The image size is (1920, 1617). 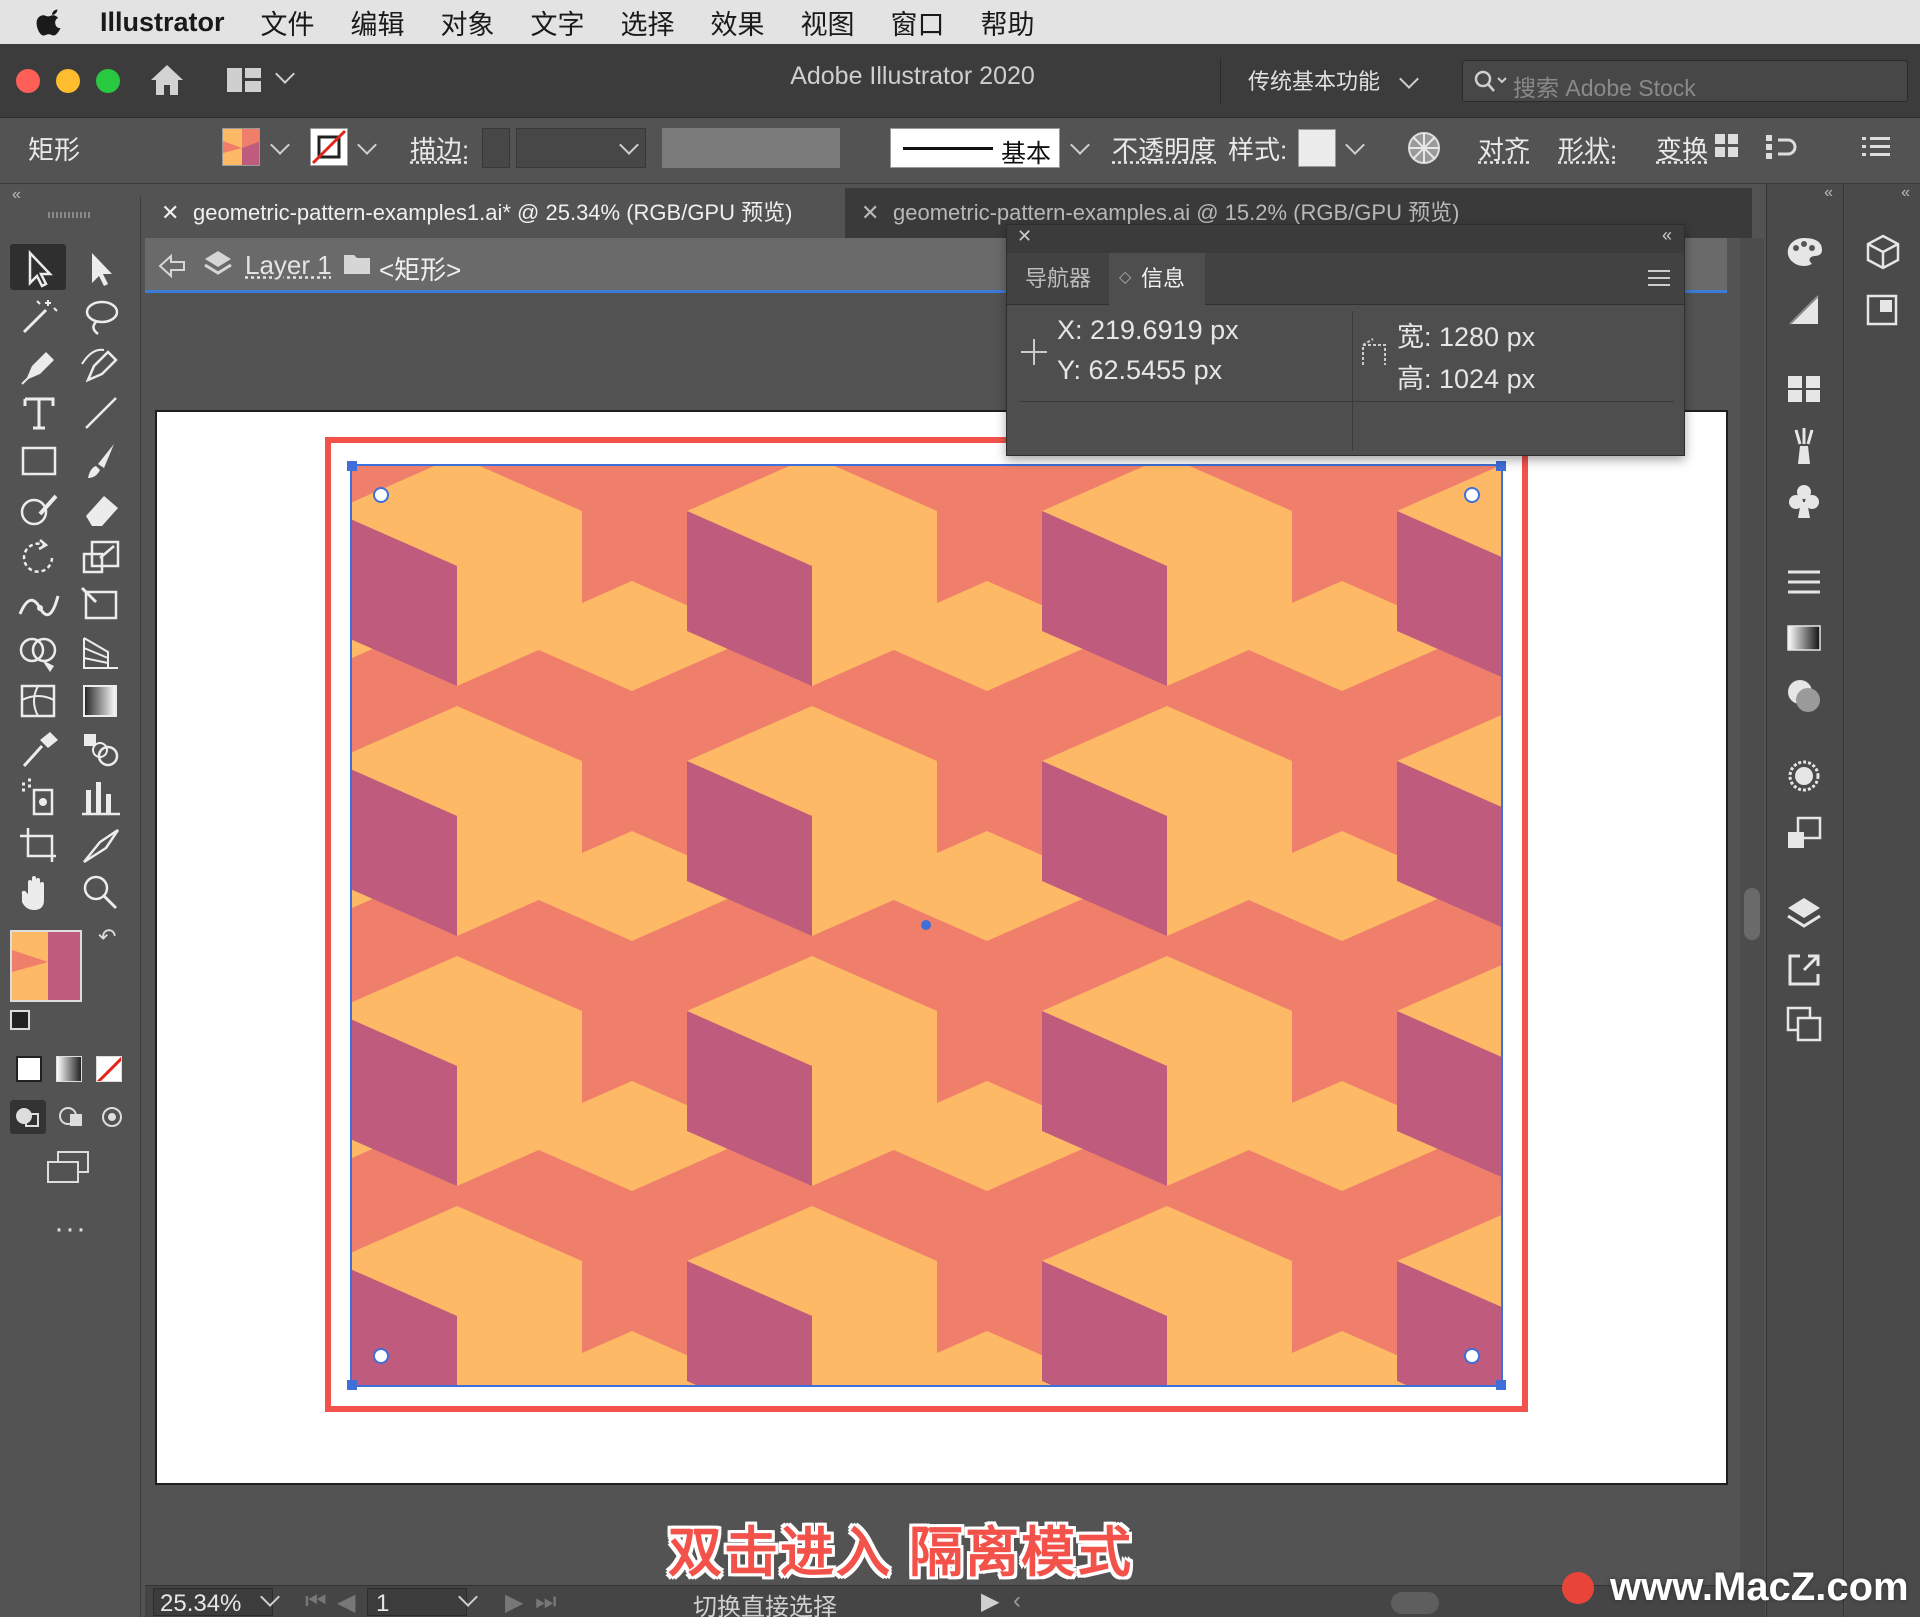 I want to click on align-link: 对齐, so click(x=1504, y=148).